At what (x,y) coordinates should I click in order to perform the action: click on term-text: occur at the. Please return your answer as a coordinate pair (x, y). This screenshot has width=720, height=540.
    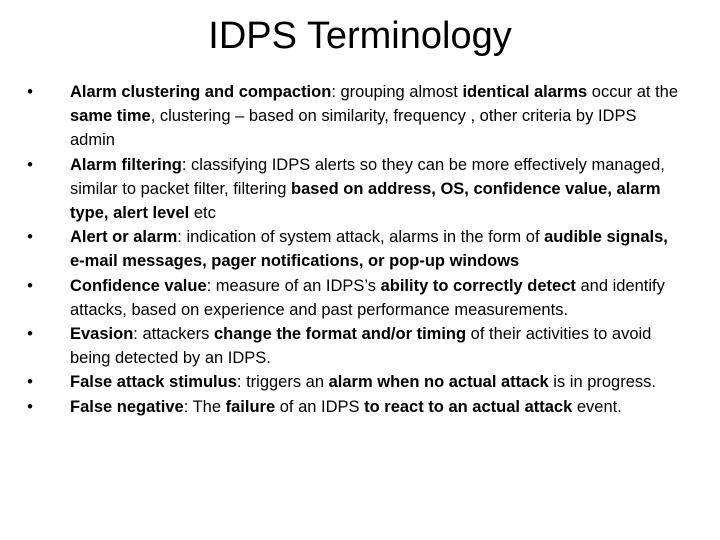
    Looking at the image, I should click on (633, 92).